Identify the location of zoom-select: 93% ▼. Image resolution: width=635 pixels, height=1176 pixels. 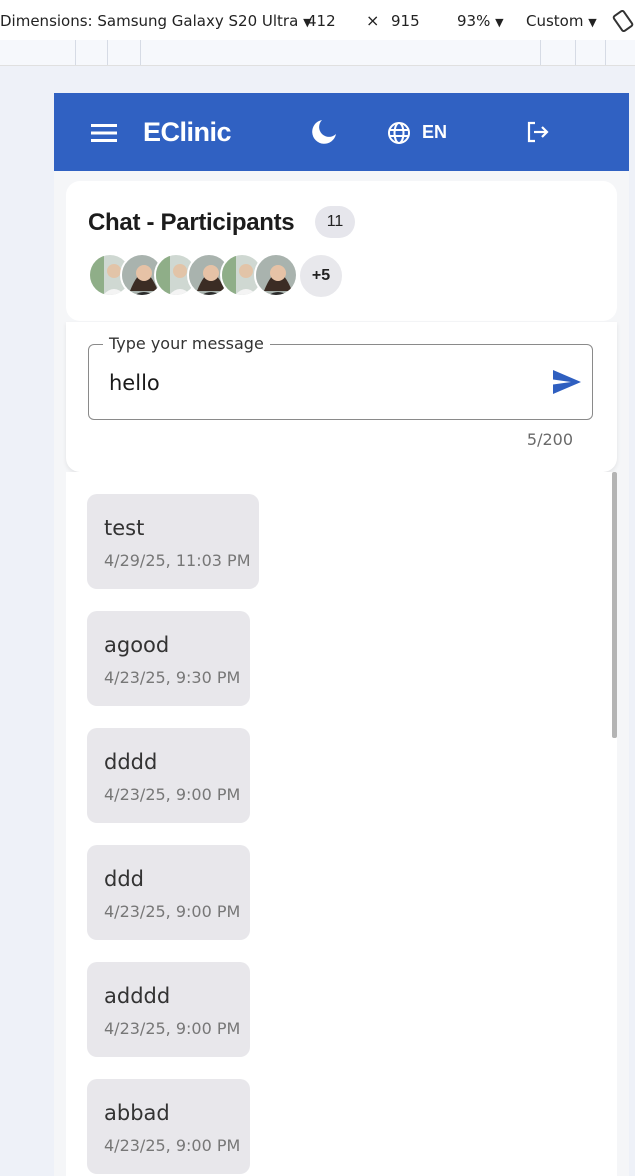
(480, 21).